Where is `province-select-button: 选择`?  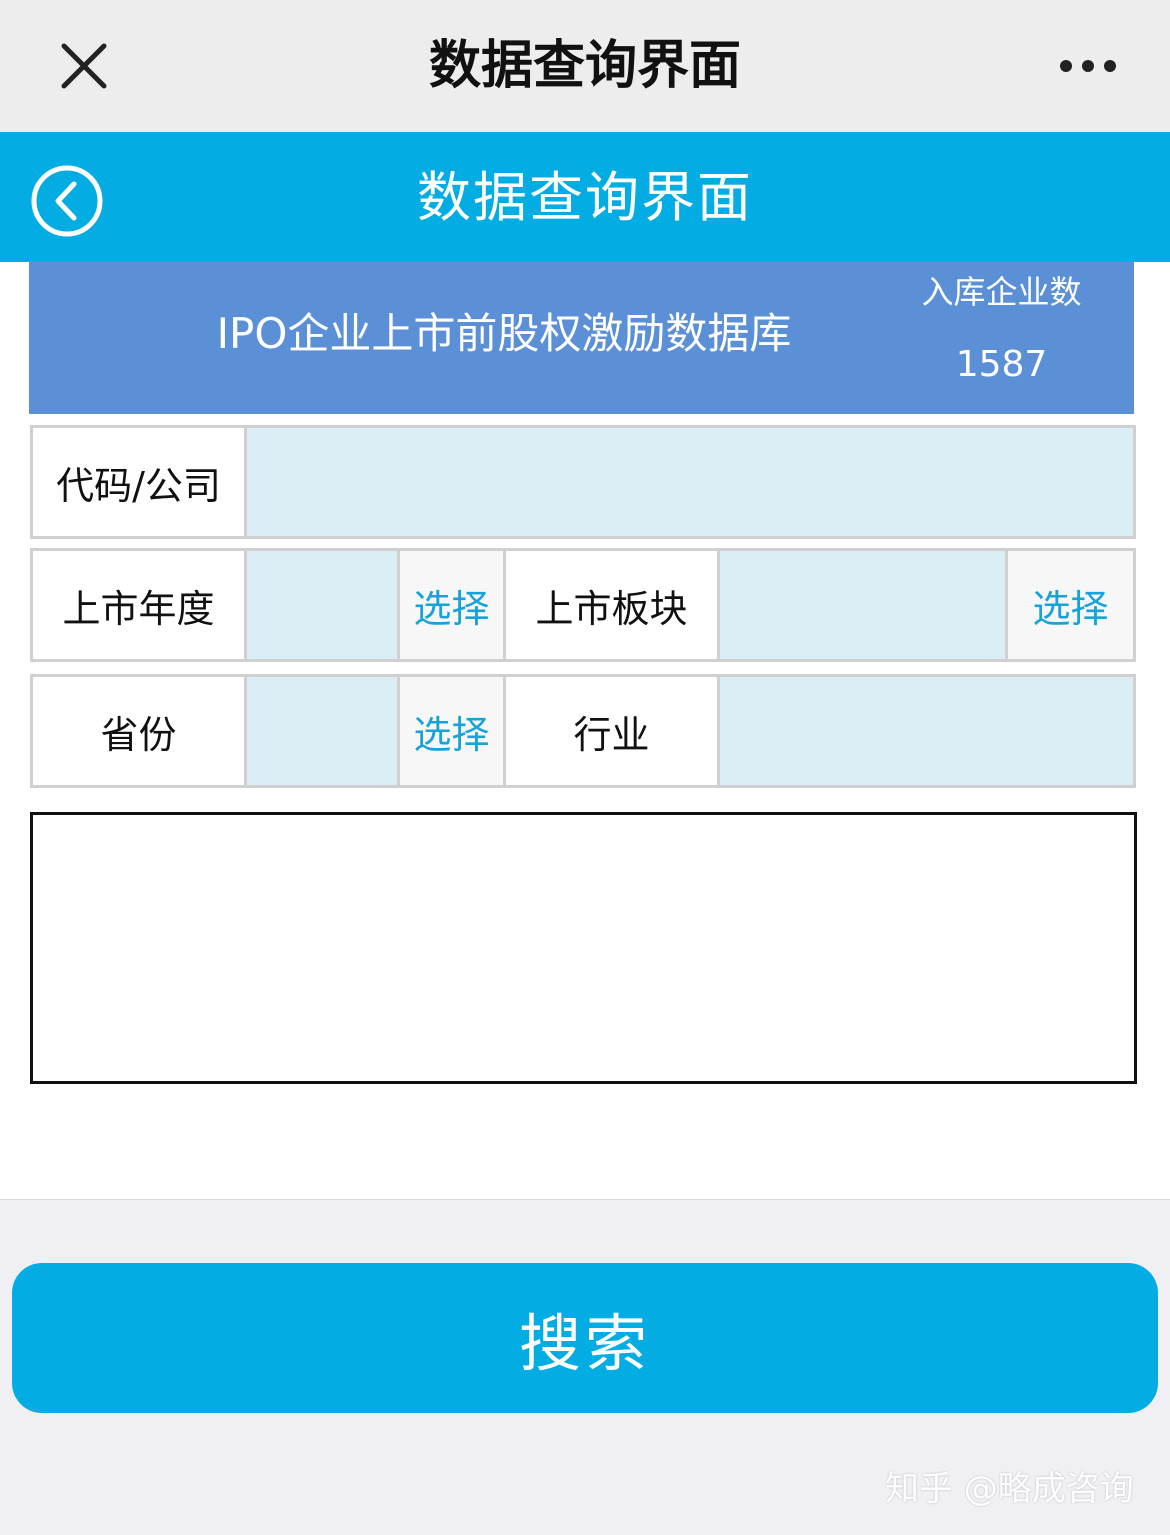 province-select-button: 选择 is located at coordinates (453, 731).